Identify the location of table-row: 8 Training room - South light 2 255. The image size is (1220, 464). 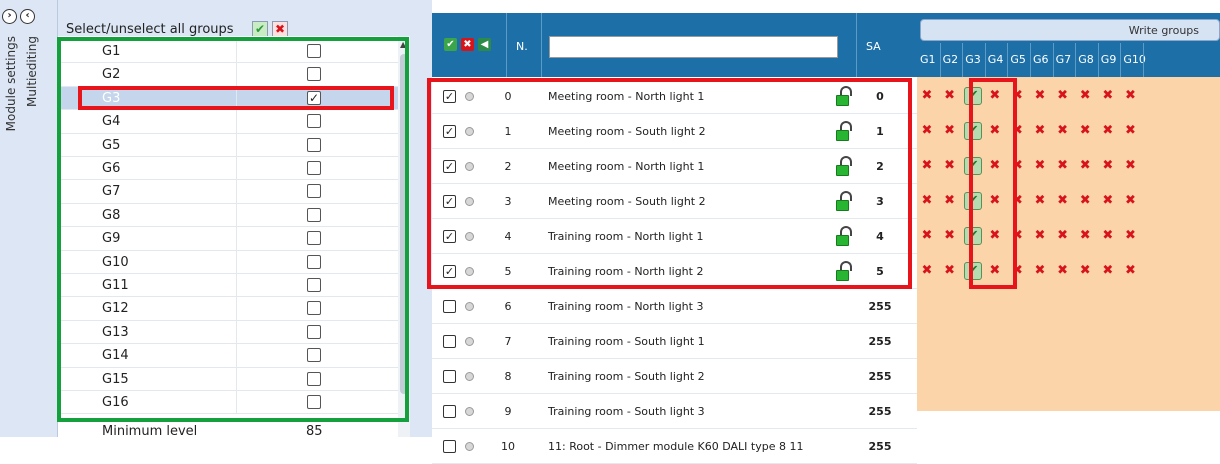
(674, 376).